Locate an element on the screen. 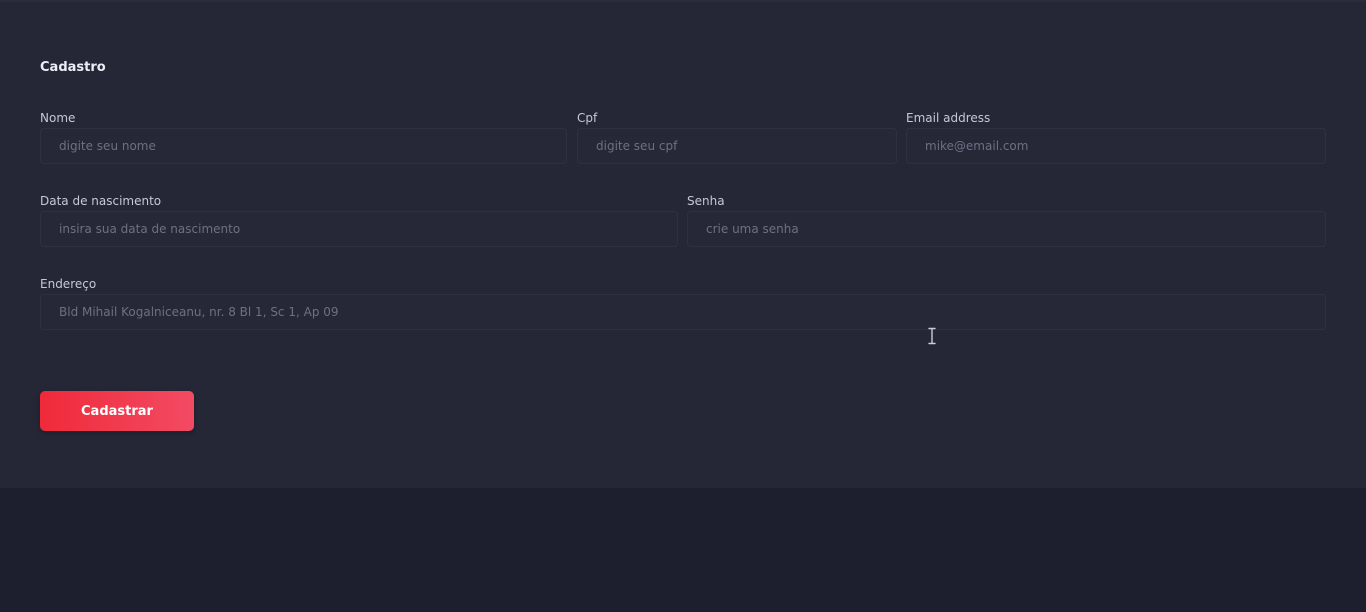  senha-field-group: Senha is located at coordinates (1006, 220).